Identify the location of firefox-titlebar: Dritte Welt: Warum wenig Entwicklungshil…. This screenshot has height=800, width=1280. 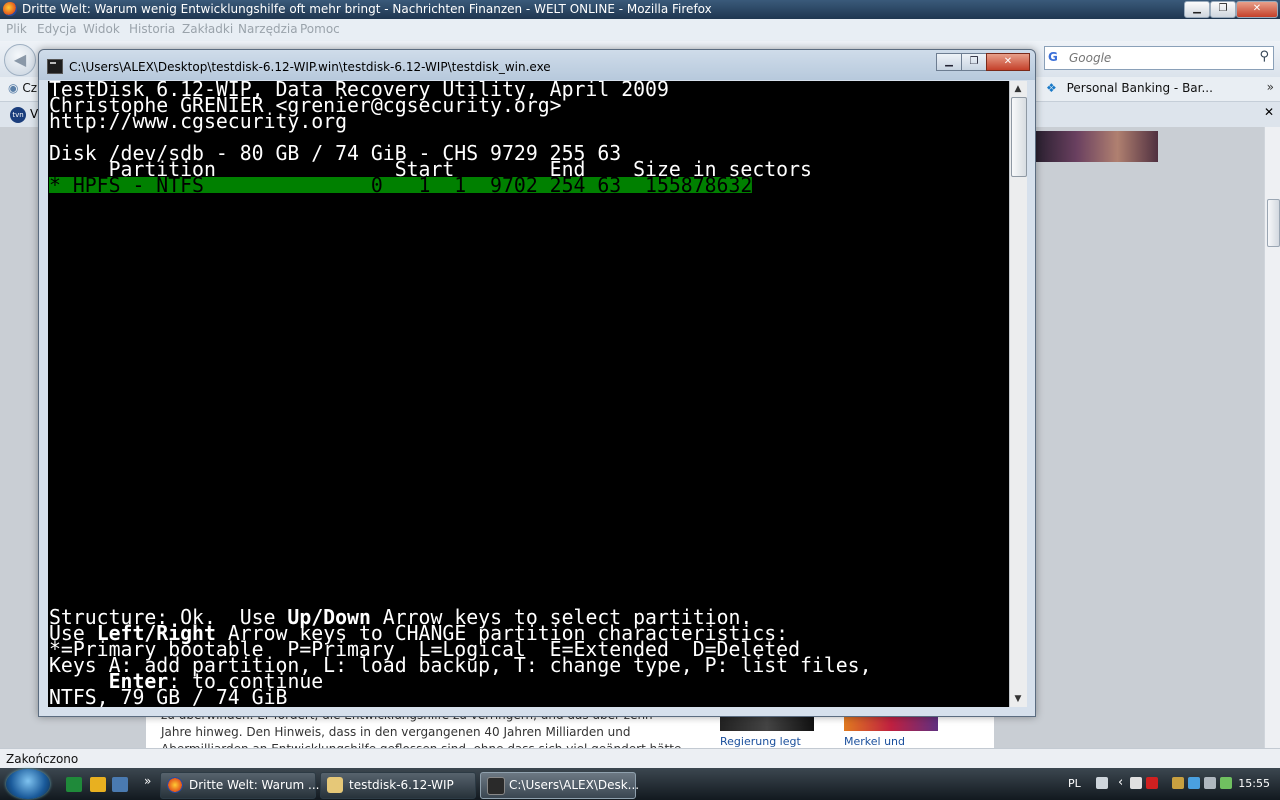
(640, 9).